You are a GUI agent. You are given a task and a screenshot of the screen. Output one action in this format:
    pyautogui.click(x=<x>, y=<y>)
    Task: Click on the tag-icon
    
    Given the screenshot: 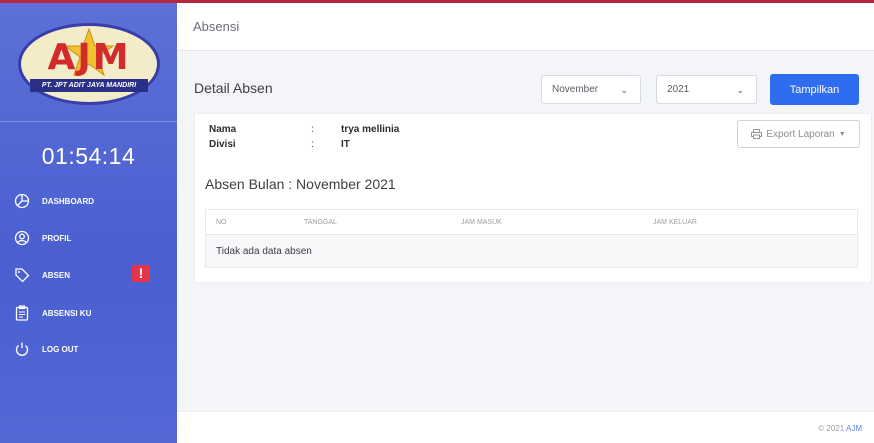 What is the action you would take?
    pyautogui.click(x=22, y=275)
    